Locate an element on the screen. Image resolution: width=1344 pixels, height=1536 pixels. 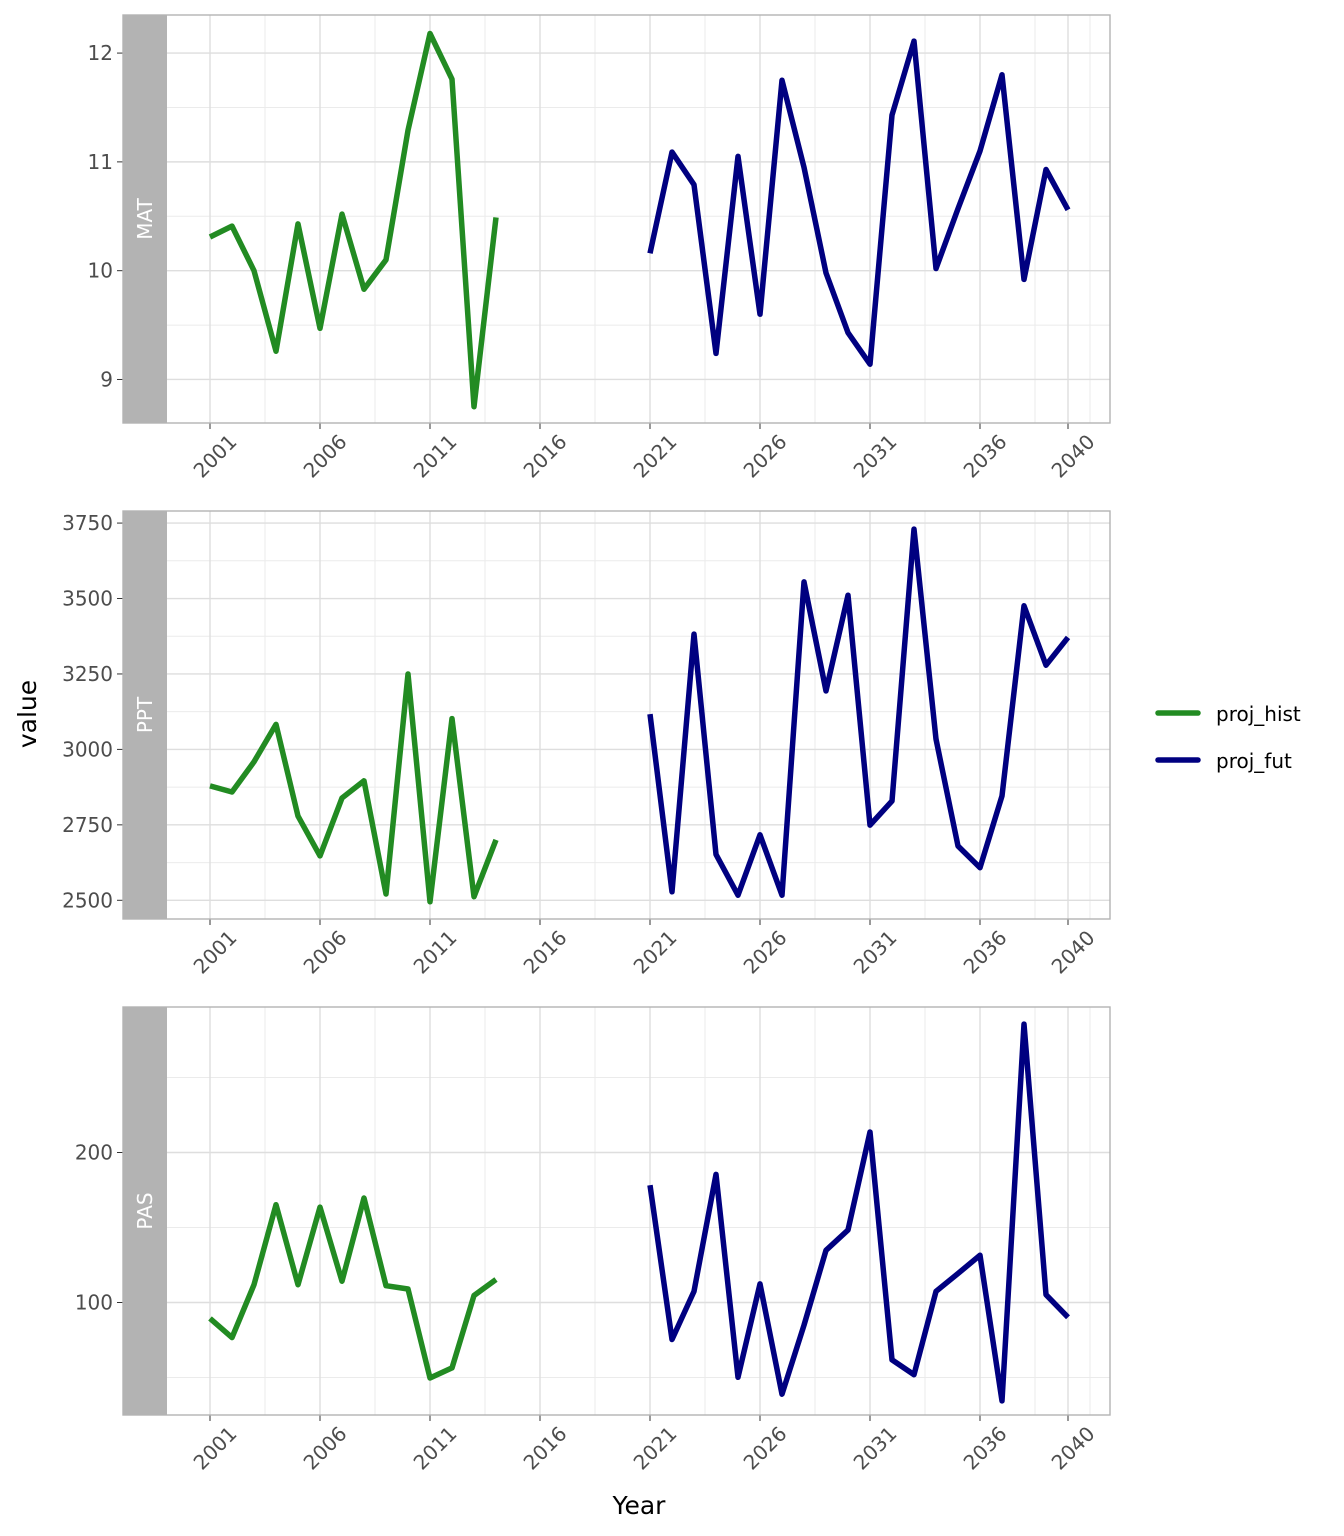
y-tick-label: 3750 is located at coordinates (87, 523).